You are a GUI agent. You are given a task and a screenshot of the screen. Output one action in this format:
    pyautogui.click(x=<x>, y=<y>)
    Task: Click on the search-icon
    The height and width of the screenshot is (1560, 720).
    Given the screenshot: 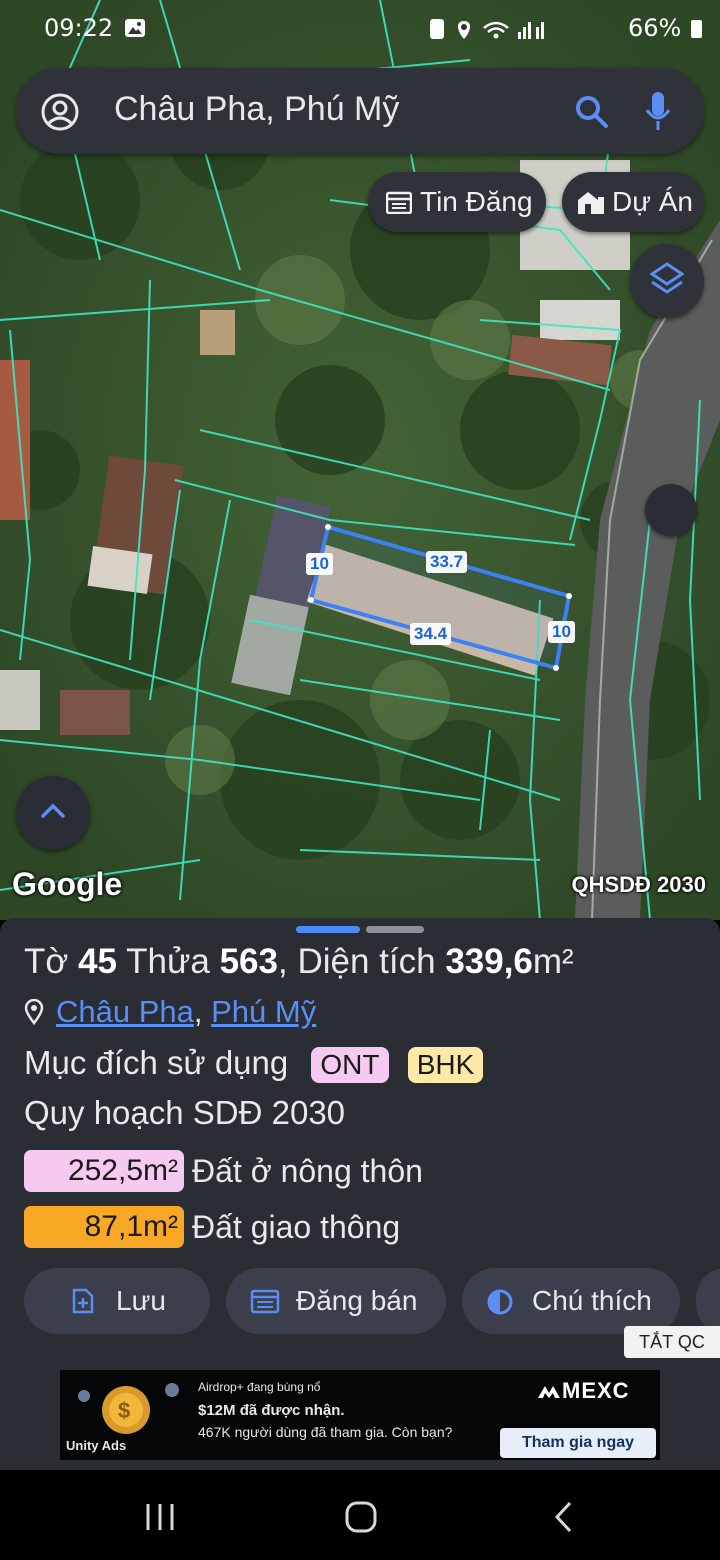 What is the action you would take?
    pyautogui.click(x=592, y=112)
    